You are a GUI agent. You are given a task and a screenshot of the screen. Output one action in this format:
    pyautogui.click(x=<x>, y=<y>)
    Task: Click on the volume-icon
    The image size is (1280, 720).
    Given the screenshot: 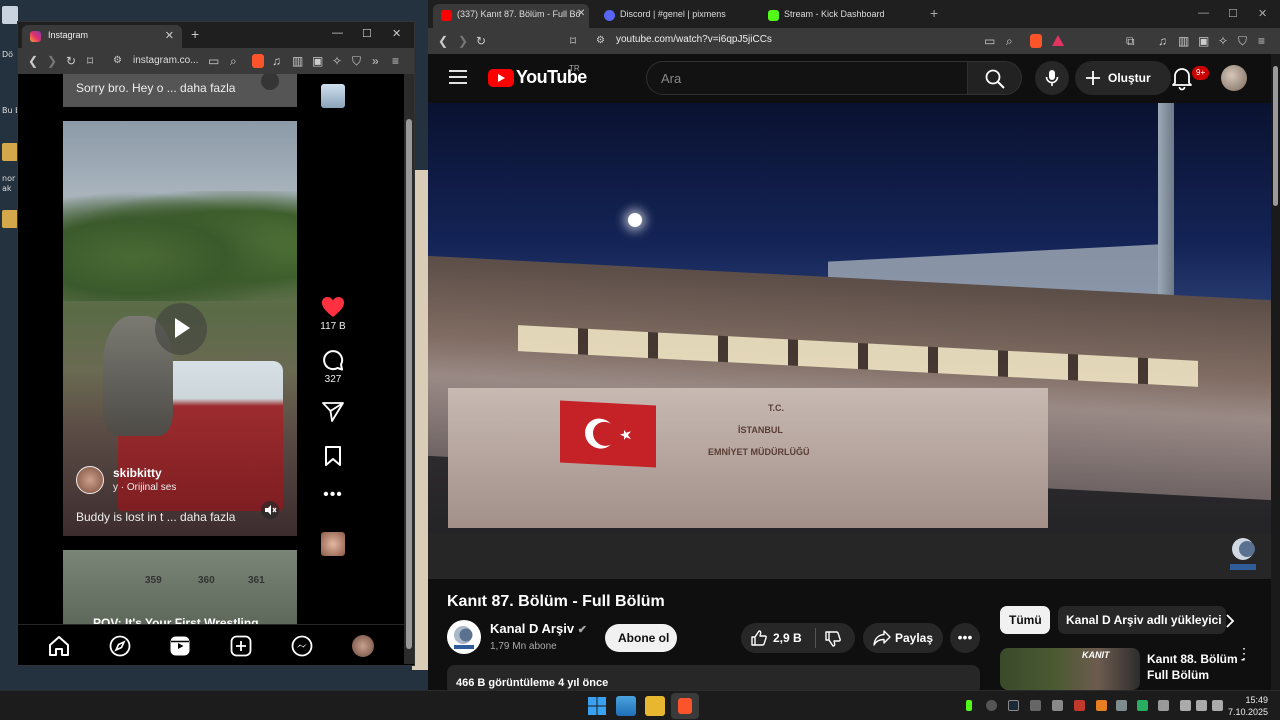 What is the action you would take?
    pyautogui.click(x=1201, y=705)
    